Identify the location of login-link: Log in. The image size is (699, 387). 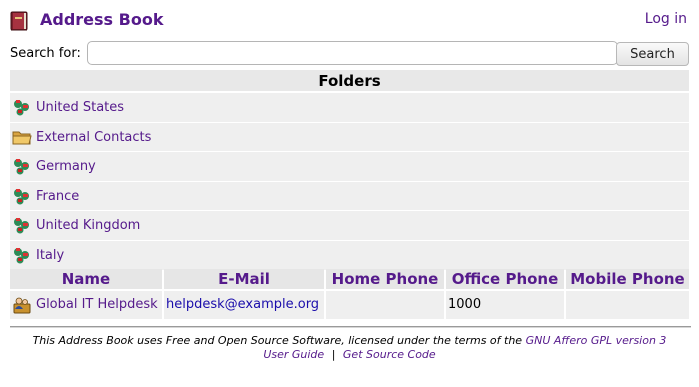
(666, 19).